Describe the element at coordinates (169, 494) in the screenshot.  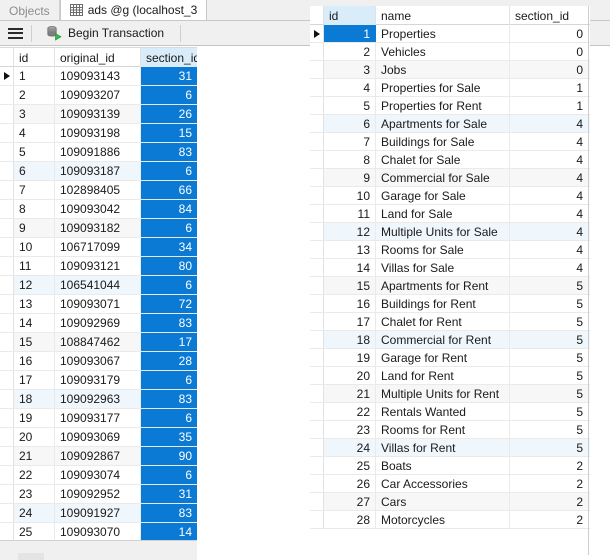
I see `cell-section-id: 31` at that location.